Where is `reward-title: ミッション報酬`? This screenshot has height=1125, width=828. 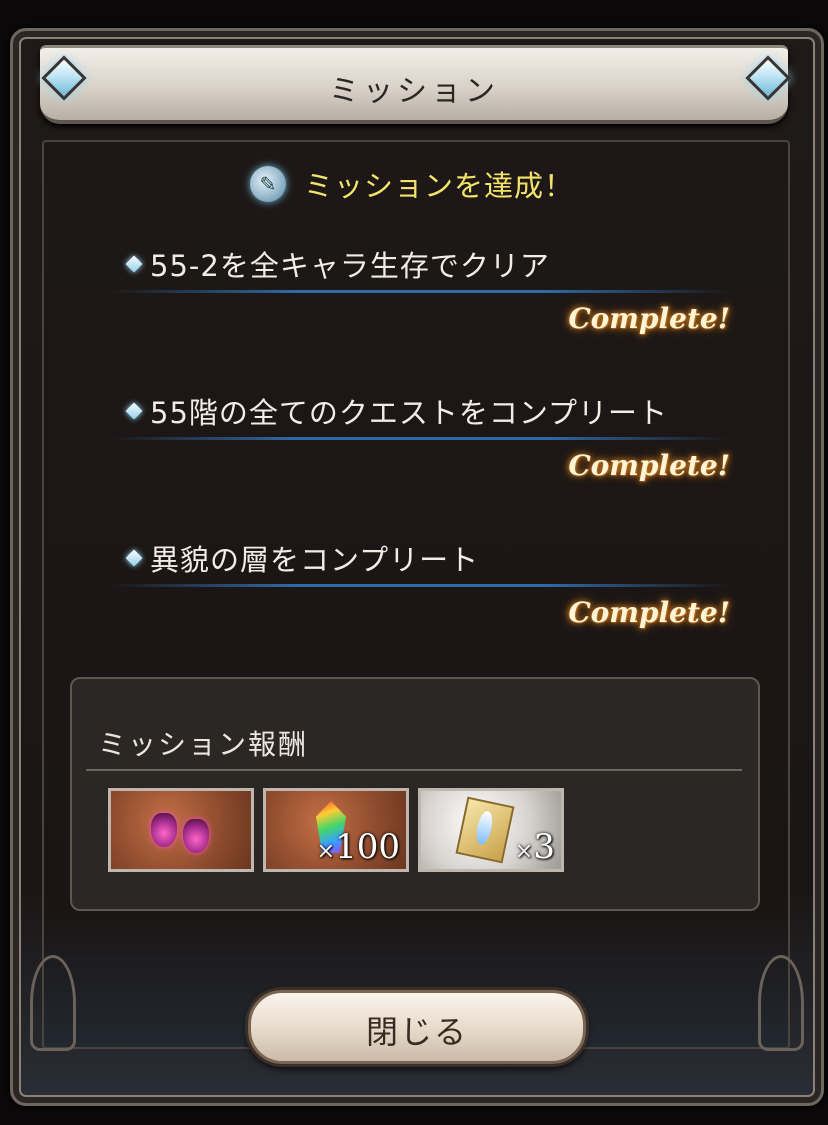 reward-title: ミッション報酬 is located at coordinates (203, 744).